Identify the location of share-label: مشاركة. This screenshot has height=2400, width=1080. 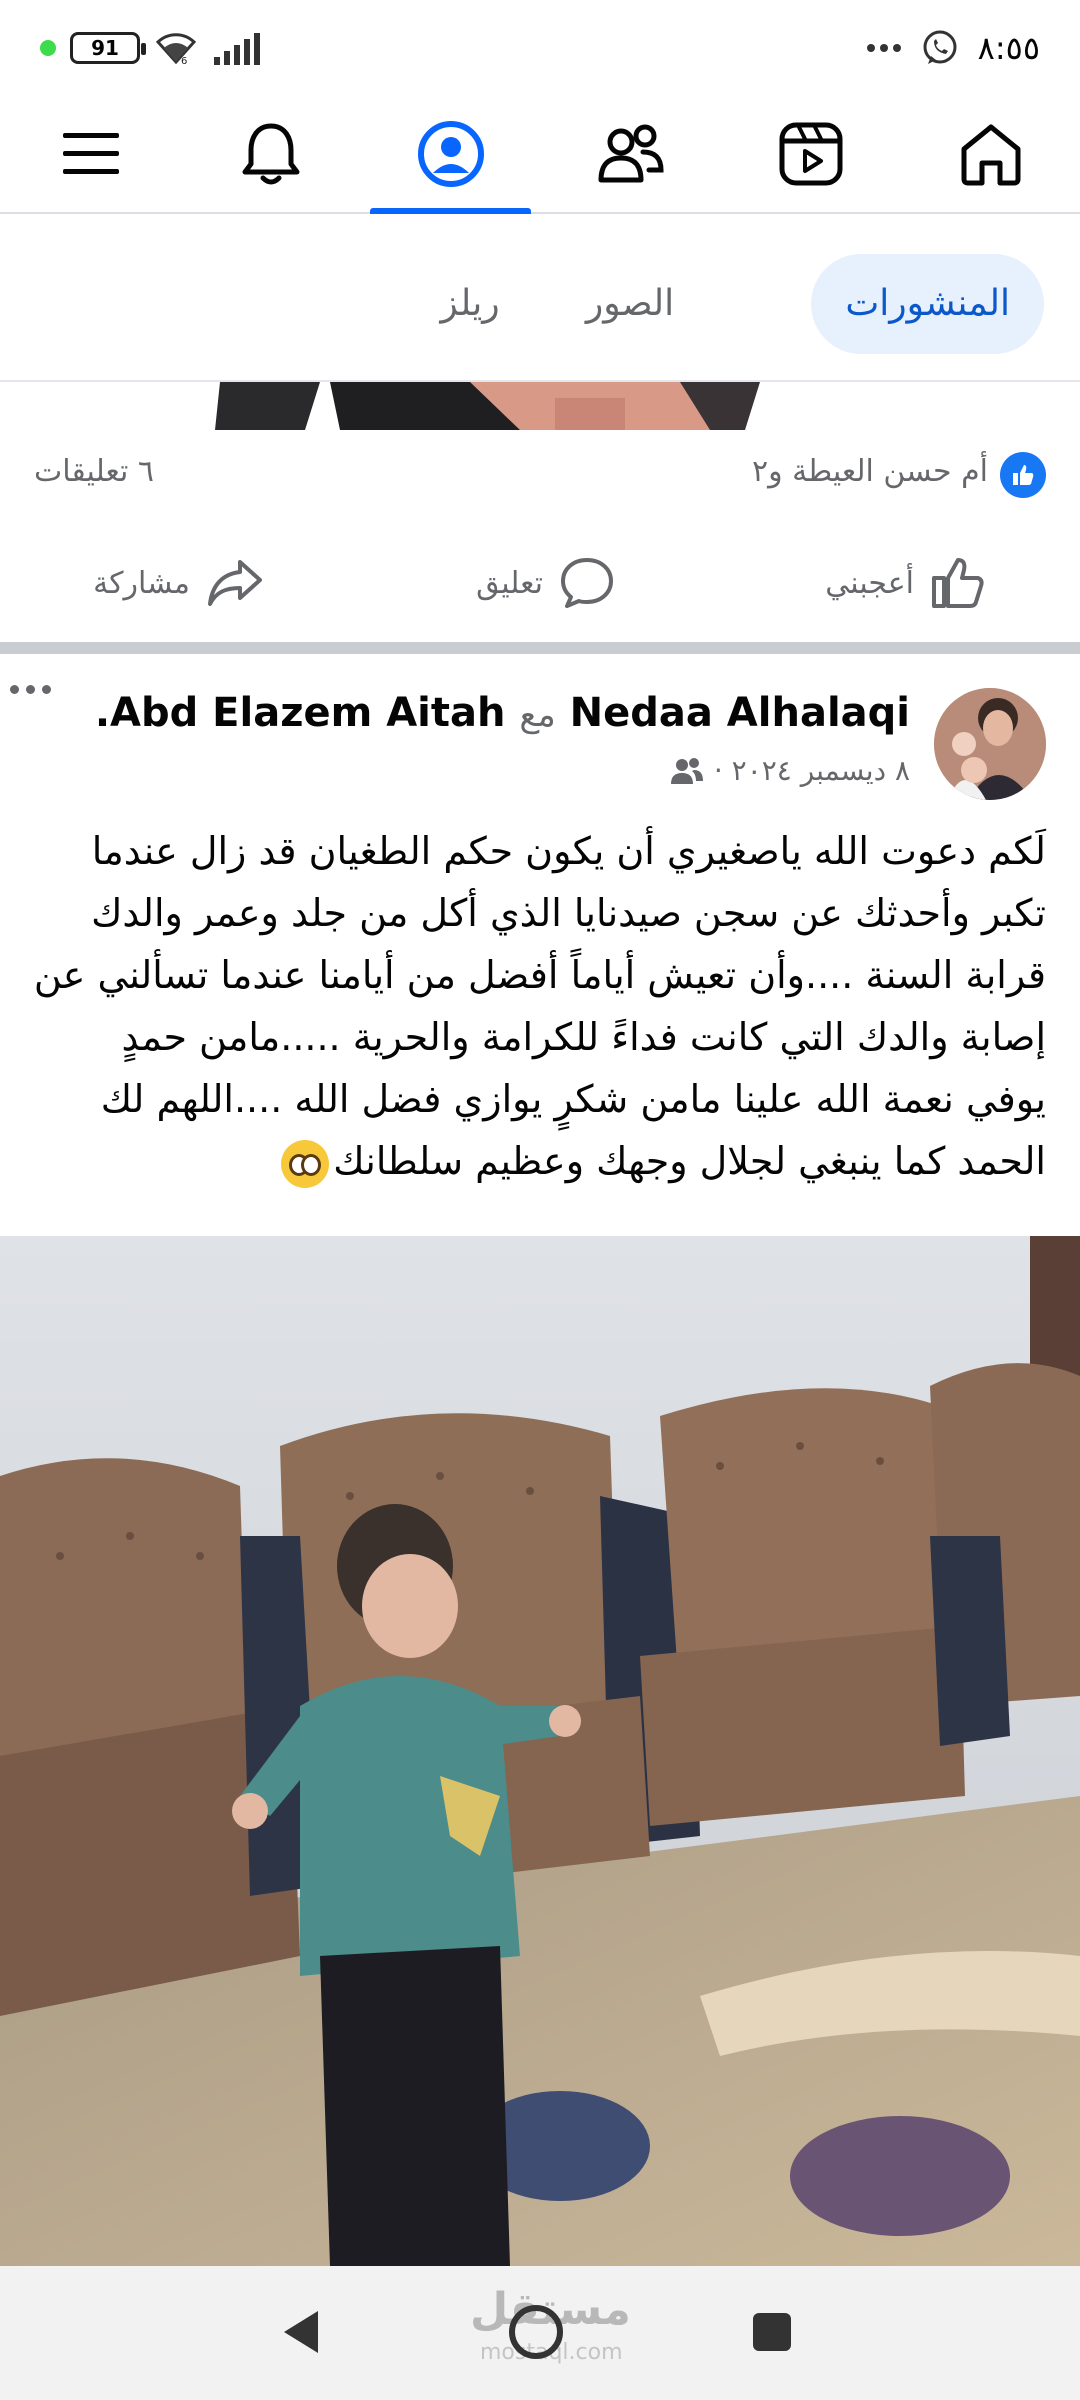
(141, 583).